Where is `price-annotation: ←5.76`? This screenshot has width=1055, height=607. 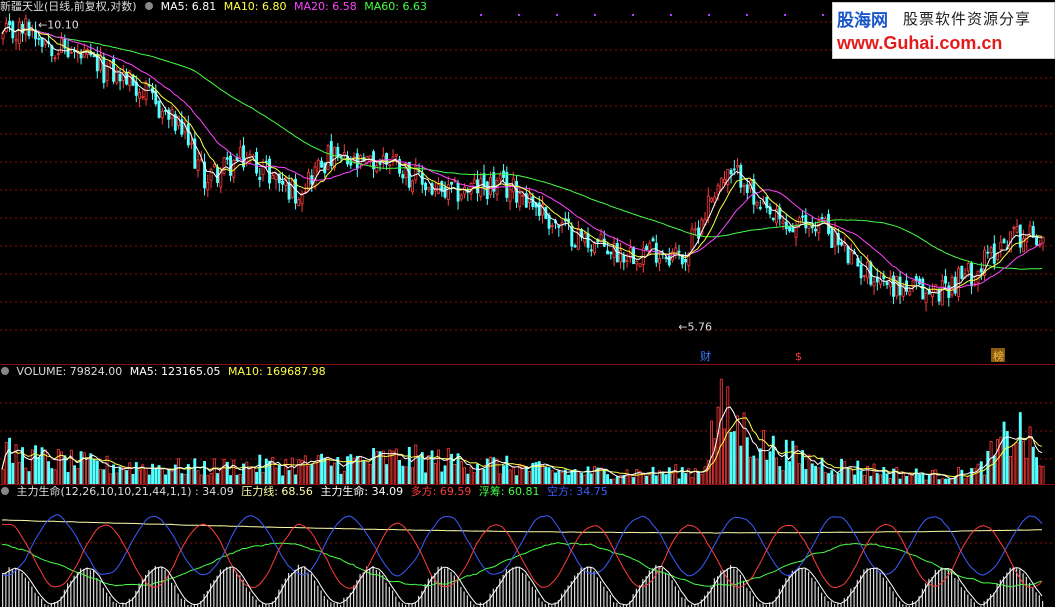 price-annotation: ←5.76 is located at coordinates (695, 327).